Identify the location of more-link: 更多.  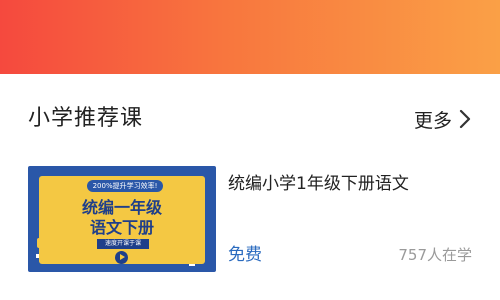
(443, 119).